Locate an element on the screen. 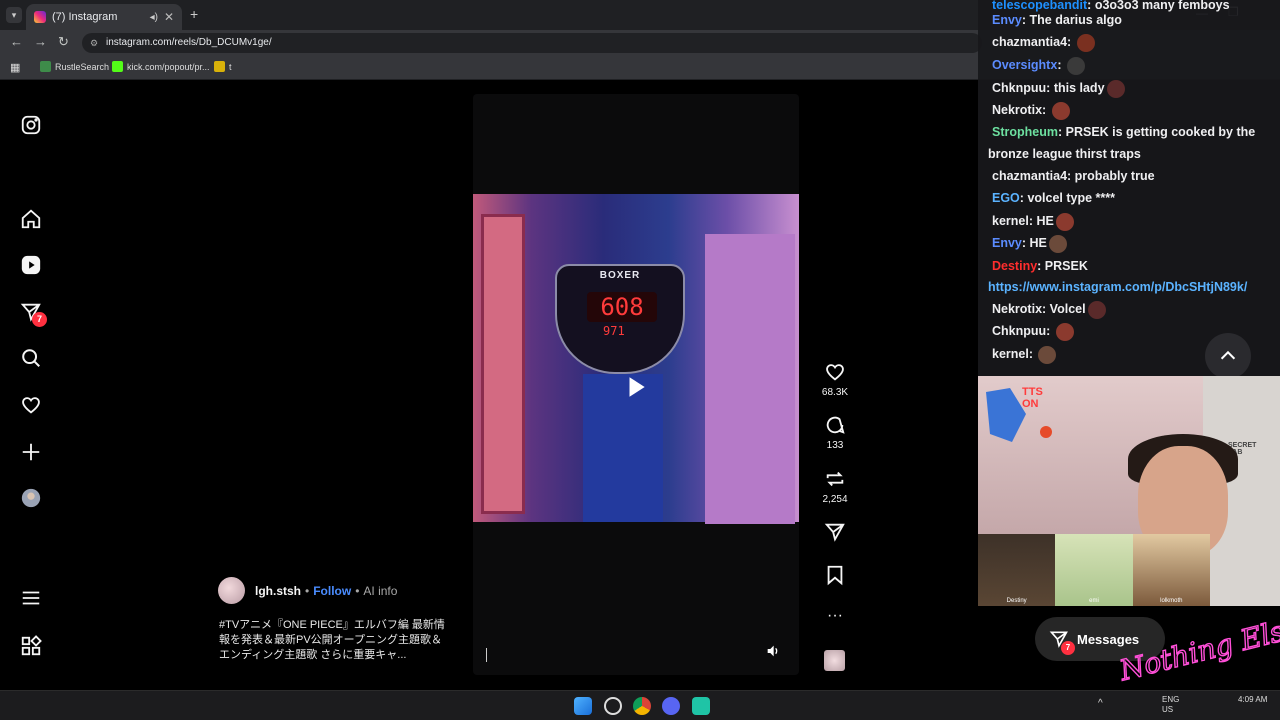  menu-hamburger-icon is located at coordinates (31, 598).